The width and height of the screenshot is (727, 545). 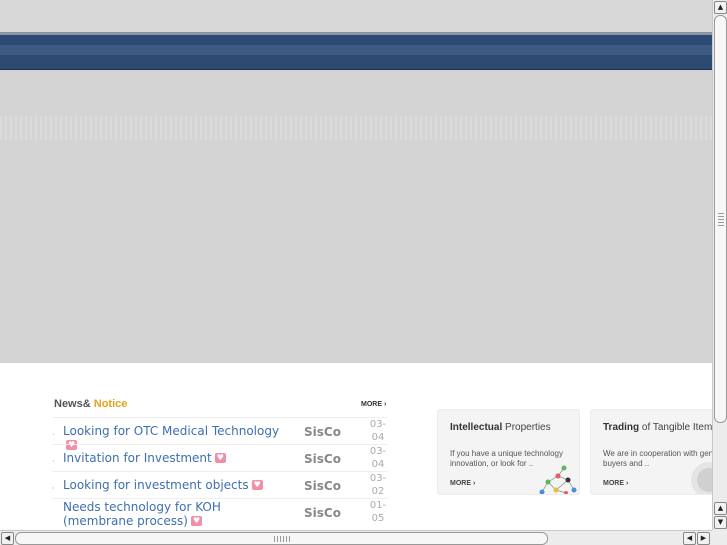 I want to click on molecule-icon, so click(x=558, y=479).